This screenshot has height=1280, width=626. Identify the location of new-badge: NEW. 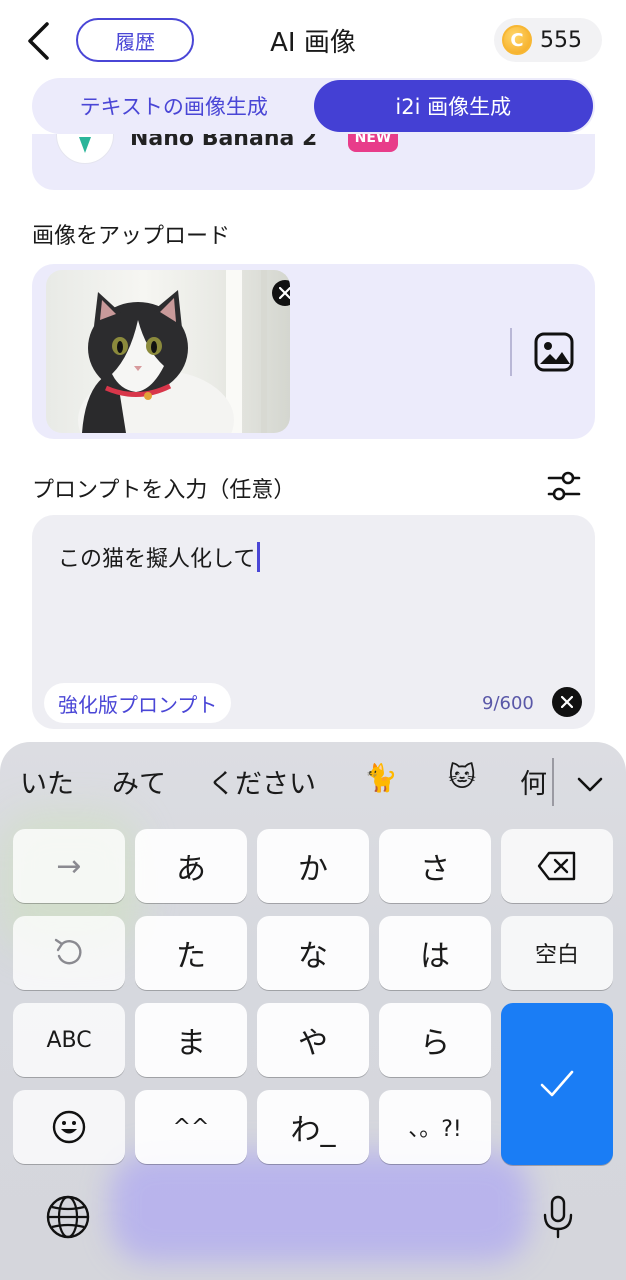
(373, 143).